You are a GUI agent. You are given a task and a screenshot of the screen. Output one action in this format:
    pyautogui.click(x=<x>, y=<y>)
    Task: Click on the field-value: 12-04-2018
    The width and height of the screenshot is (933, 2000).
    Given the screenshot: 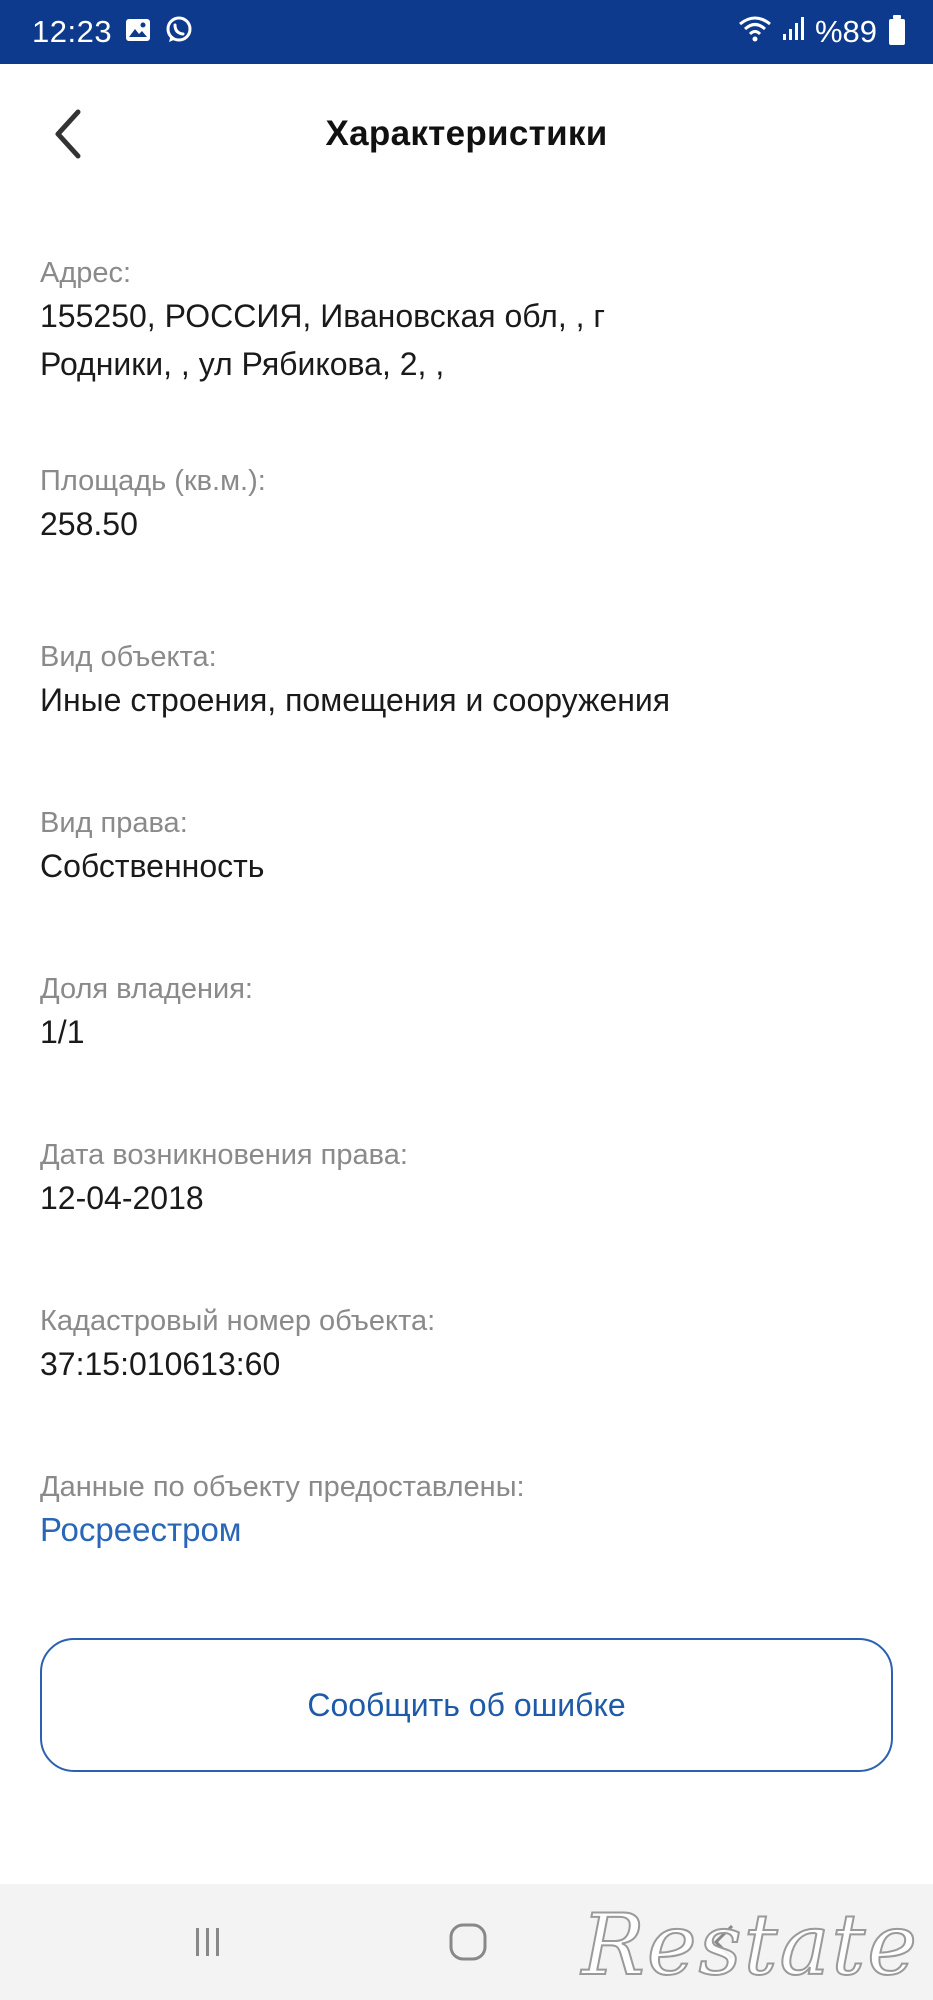 What is the action you would take?
    pyautogui.click(x=122, y=1198)
    